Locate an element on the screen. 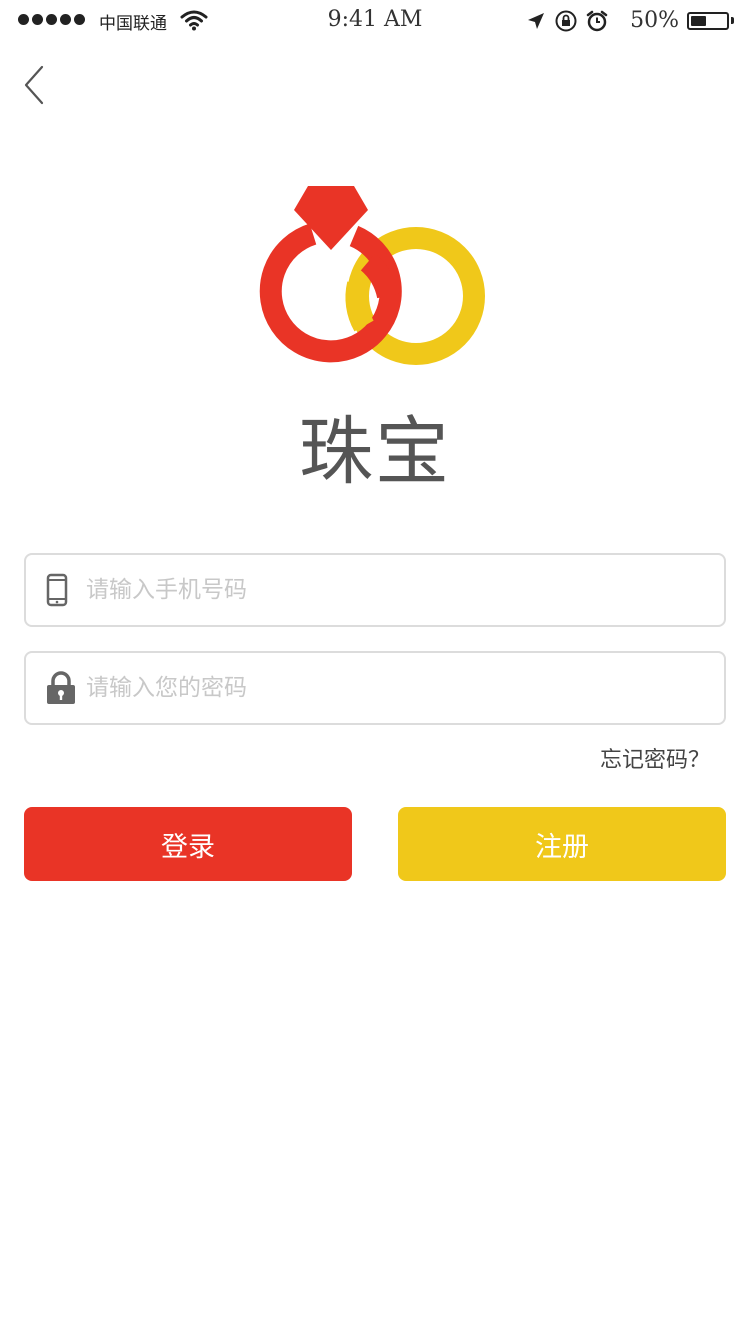 This screenshot has height=1334, width=750. rotation-lock-icon is located at coordinates (566, 20).